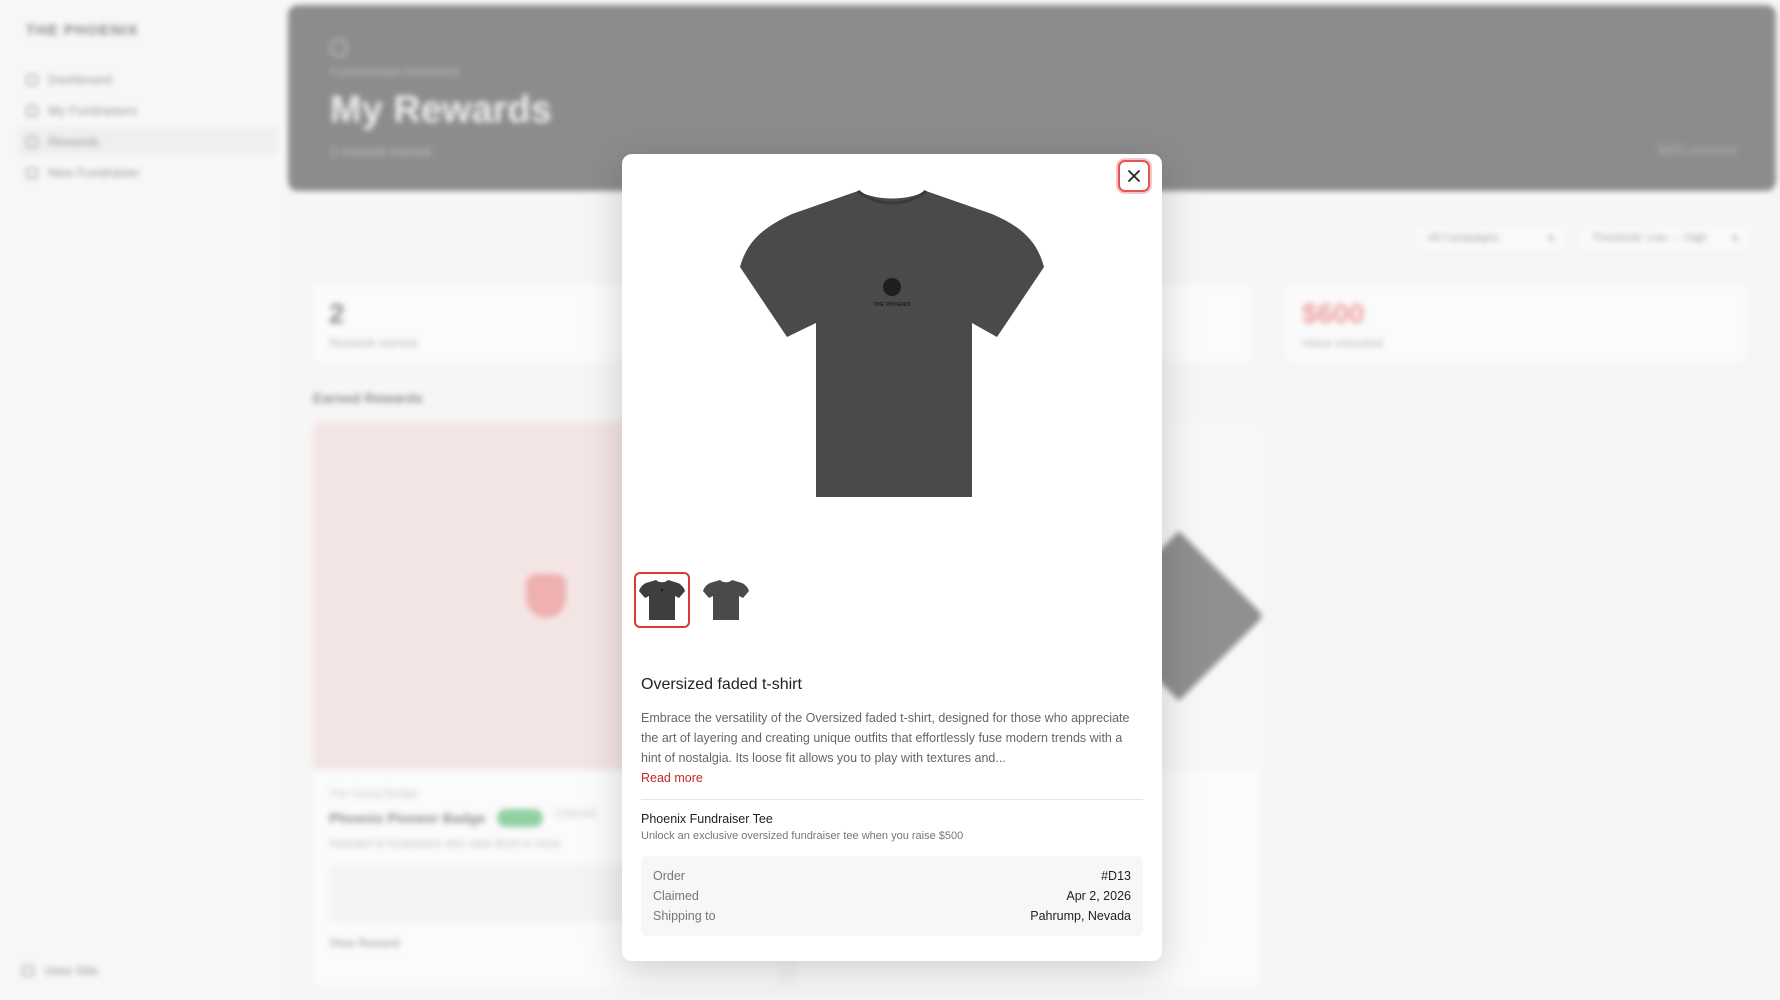 The height and width of the screenshot is (1000, 1780). I want to click on shipping-label: Shipping to, so click(684, 916).